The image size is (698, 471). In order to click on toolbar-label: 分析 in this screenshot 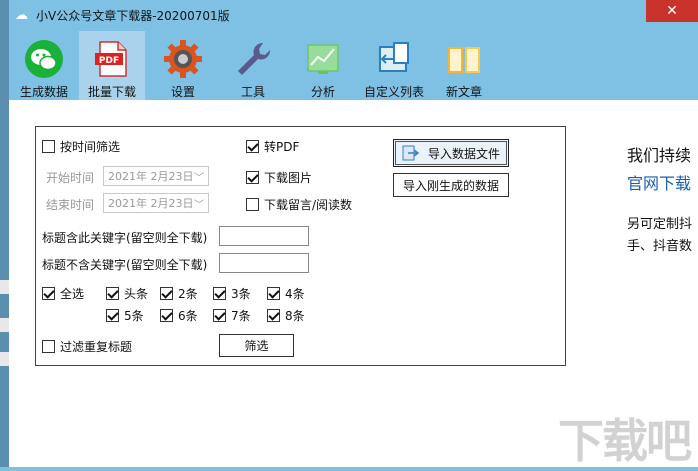, I will do `click(322, 92)`.